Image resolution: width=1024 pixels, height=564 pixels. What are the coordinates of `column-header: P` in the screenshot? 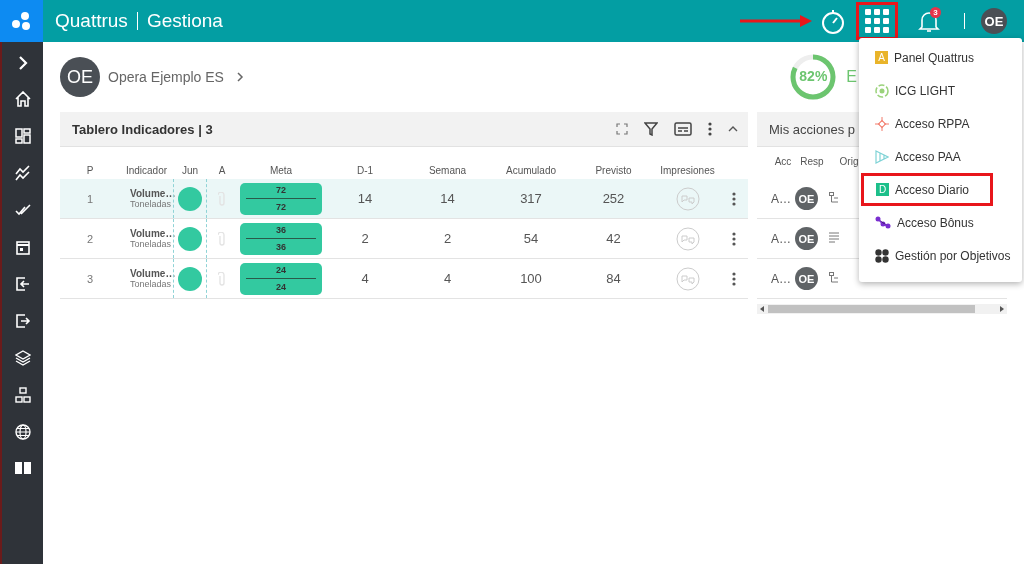 It's located at (90, 170).